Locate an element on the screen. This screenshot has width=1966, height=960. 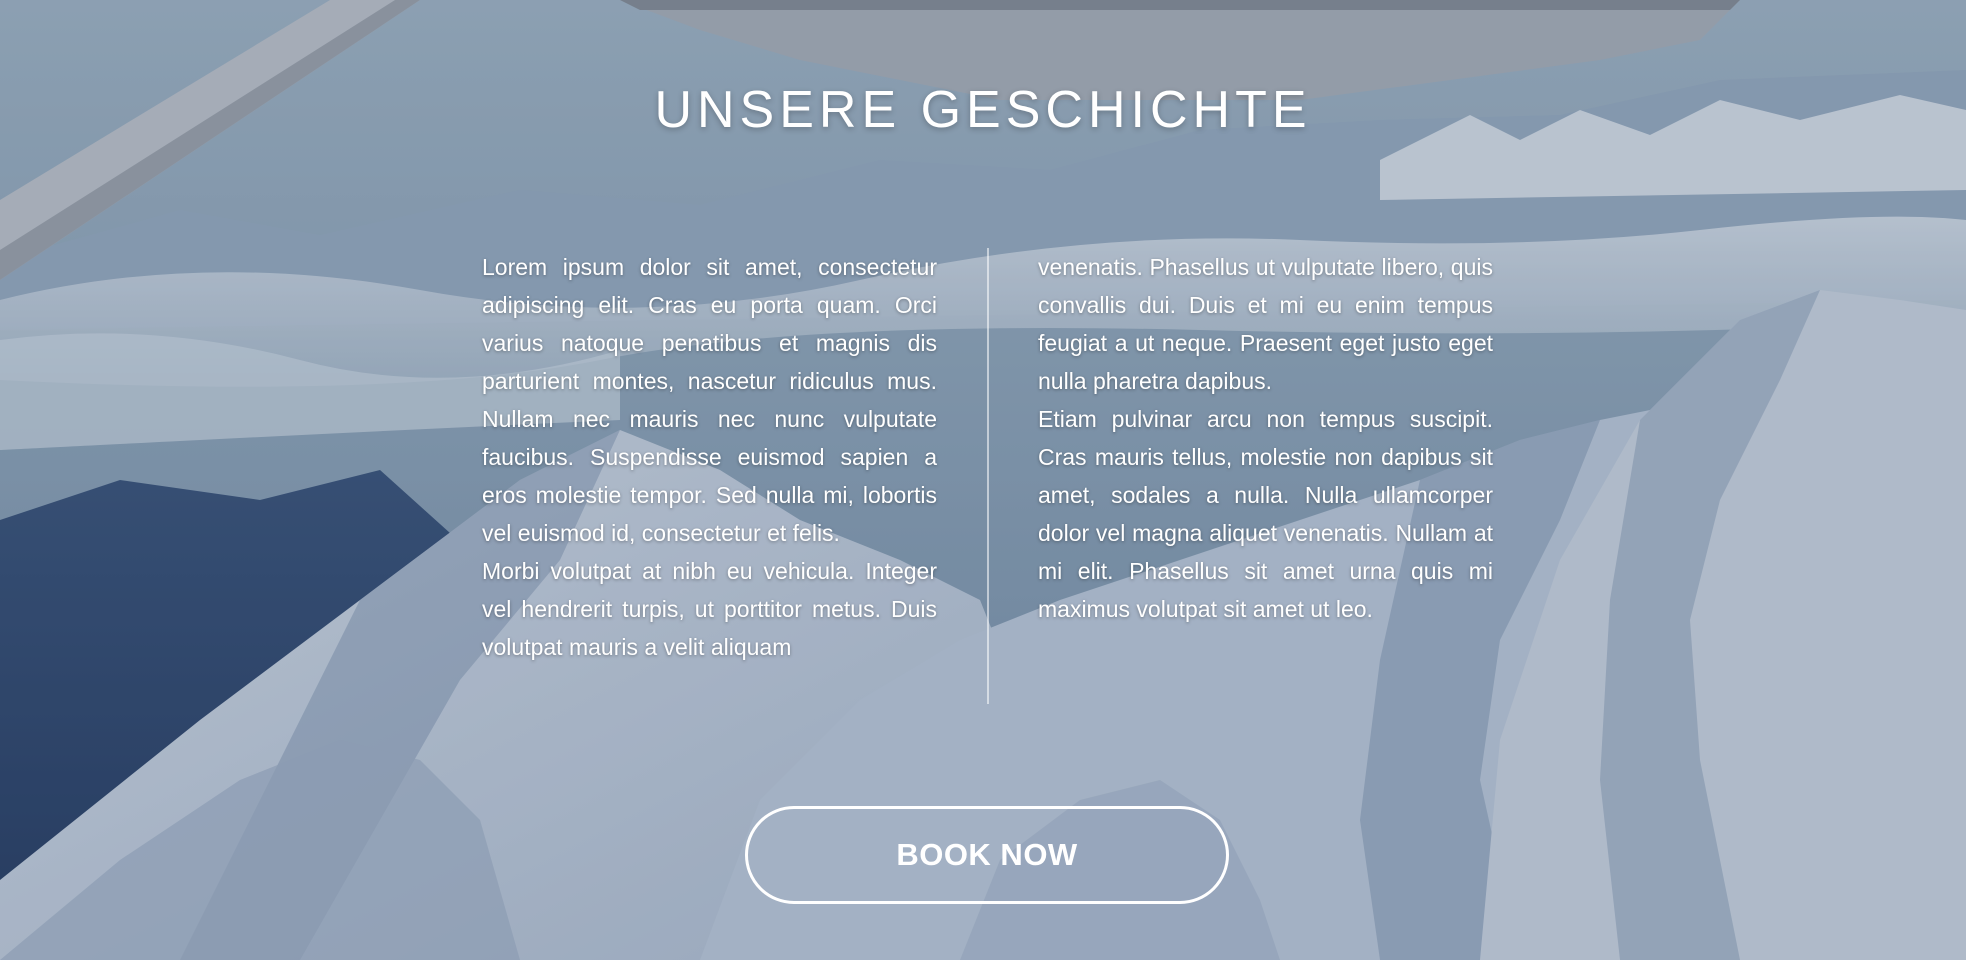
book-now-button: BOOK NOW is located at coordinates (987, 855).